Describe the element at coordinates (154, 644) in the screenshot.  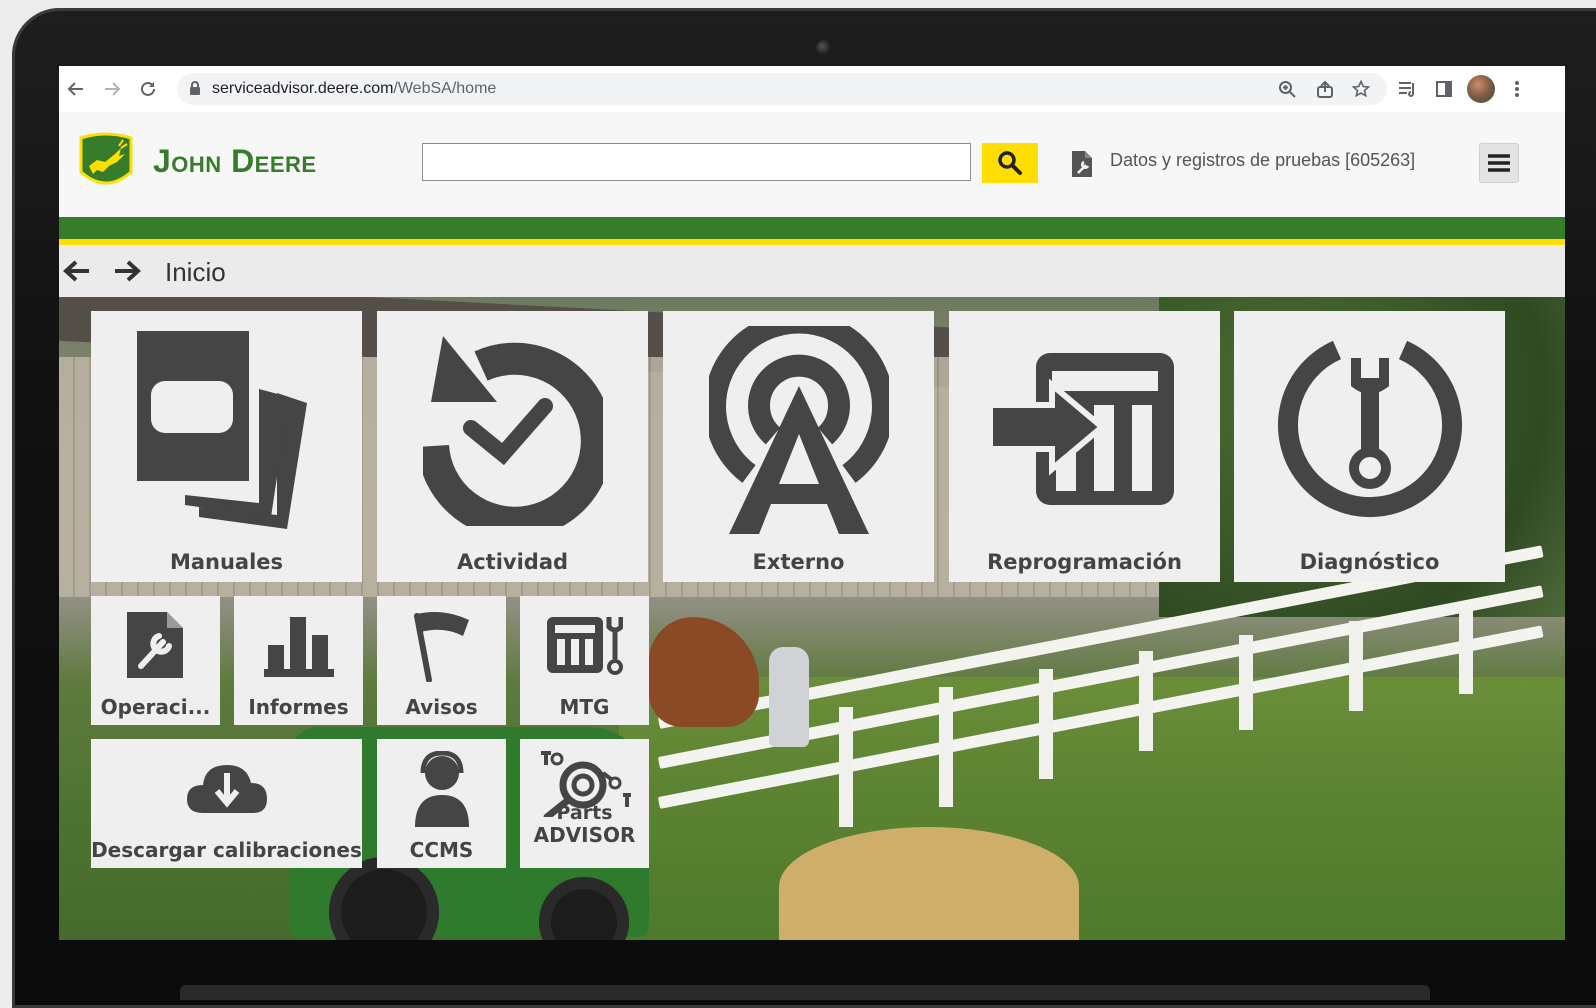
I see `operations-icon` at that location.